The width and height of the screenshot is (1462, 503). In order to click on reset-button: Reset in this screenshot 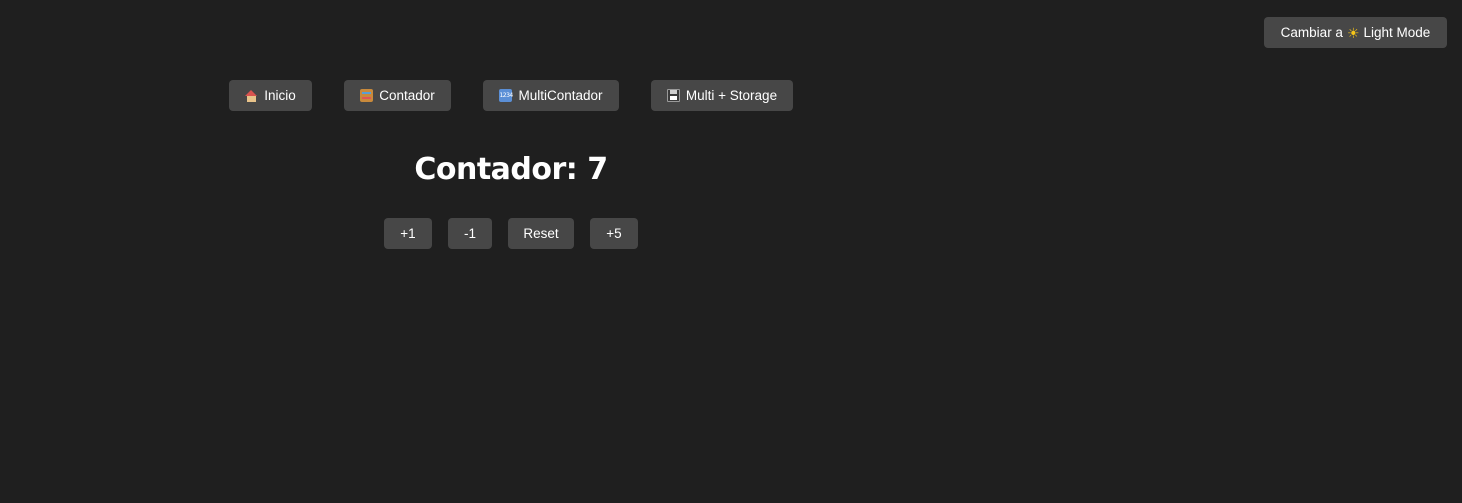, I will do `click(541, 233)`.